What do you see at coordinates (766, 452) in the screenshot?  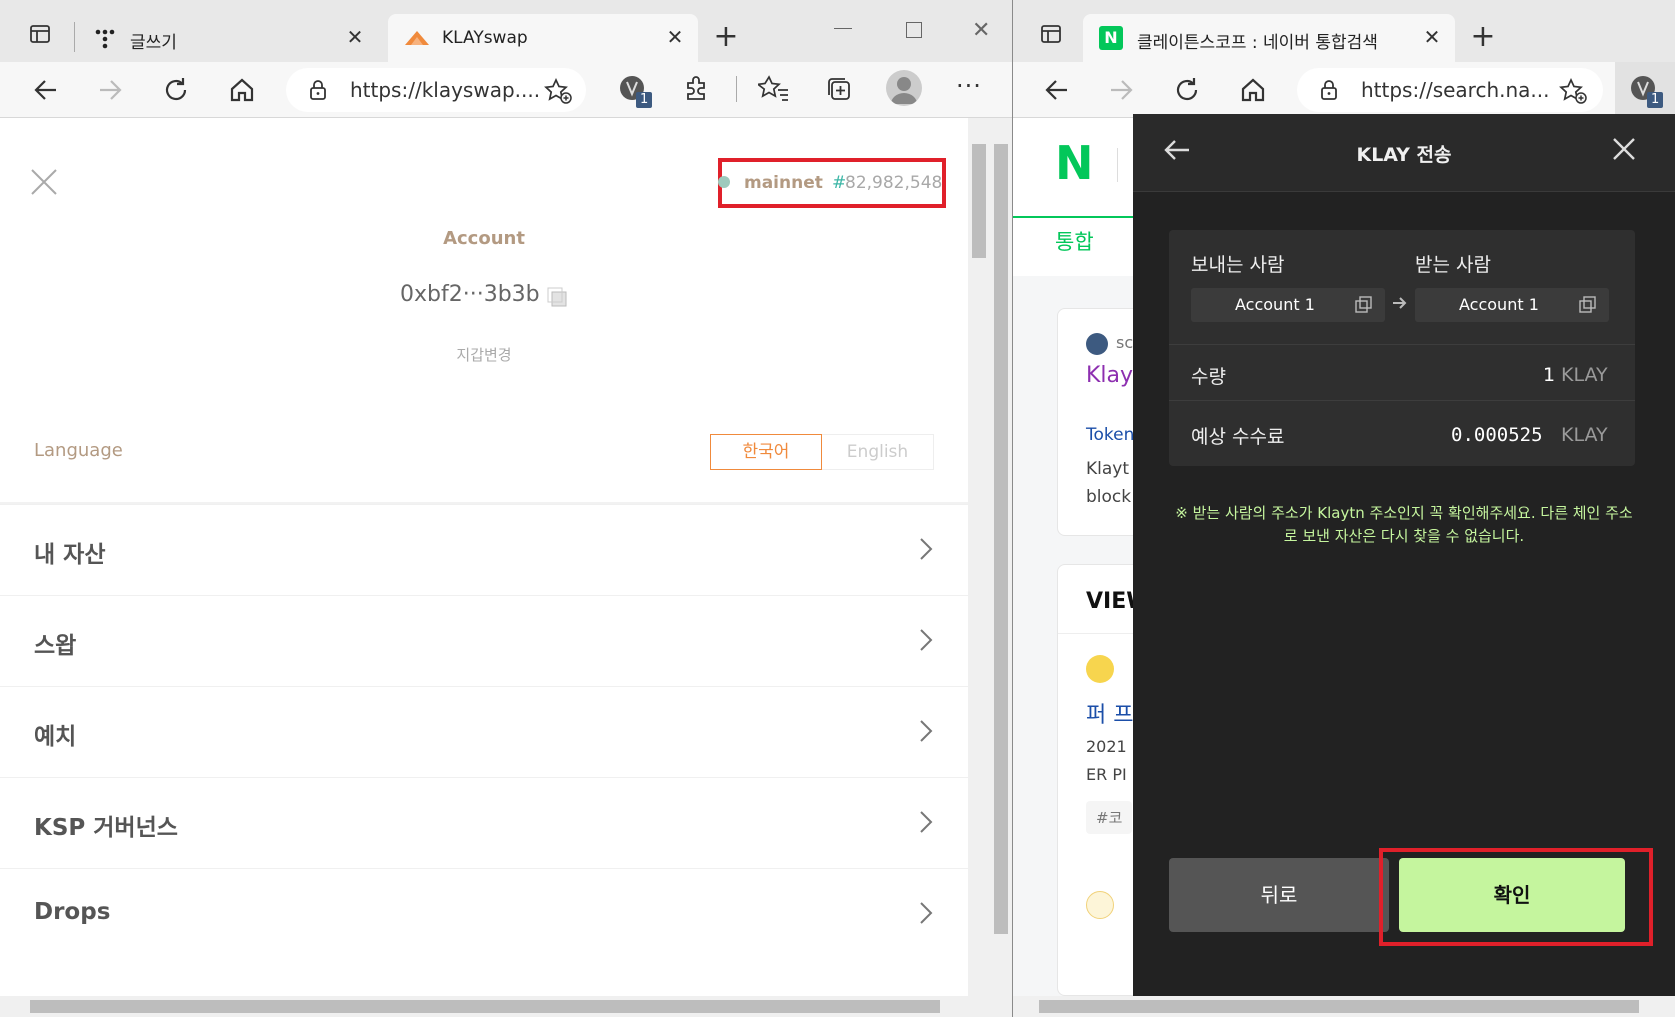 I see `lang-korean-button: 한국어` at bounding box center [766, 452].